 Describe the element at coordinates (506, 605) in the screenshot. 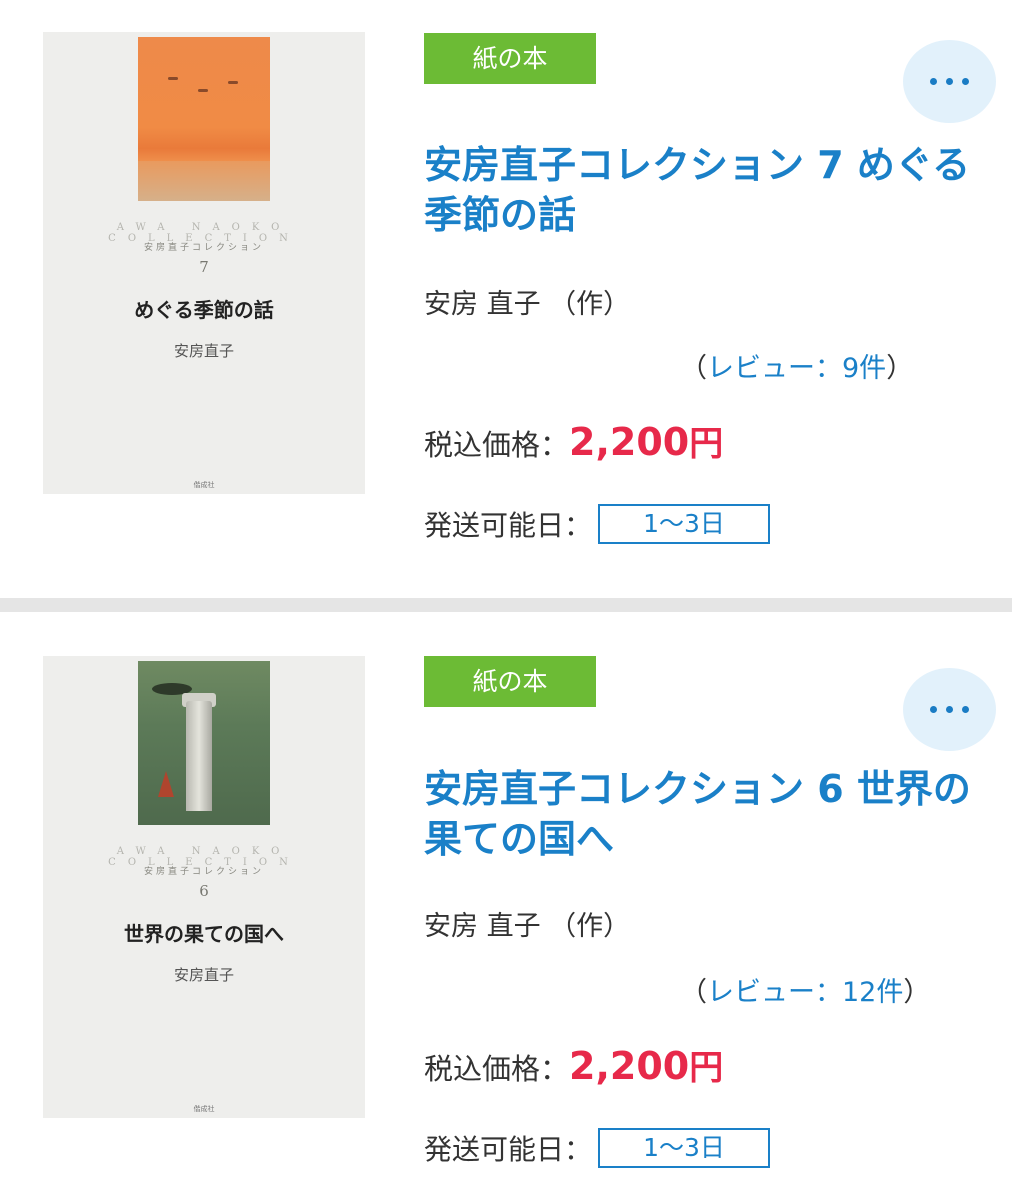

I see `item-divider` at that location.